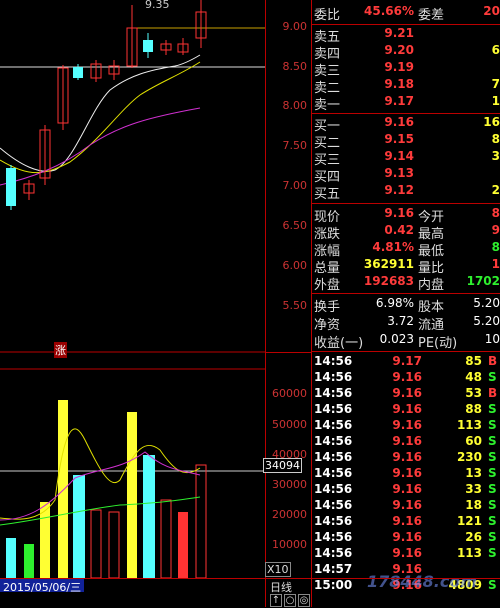 This screenshot has width=500, height=608. I want to click on axis-label: 6.00, so click(295, 265).